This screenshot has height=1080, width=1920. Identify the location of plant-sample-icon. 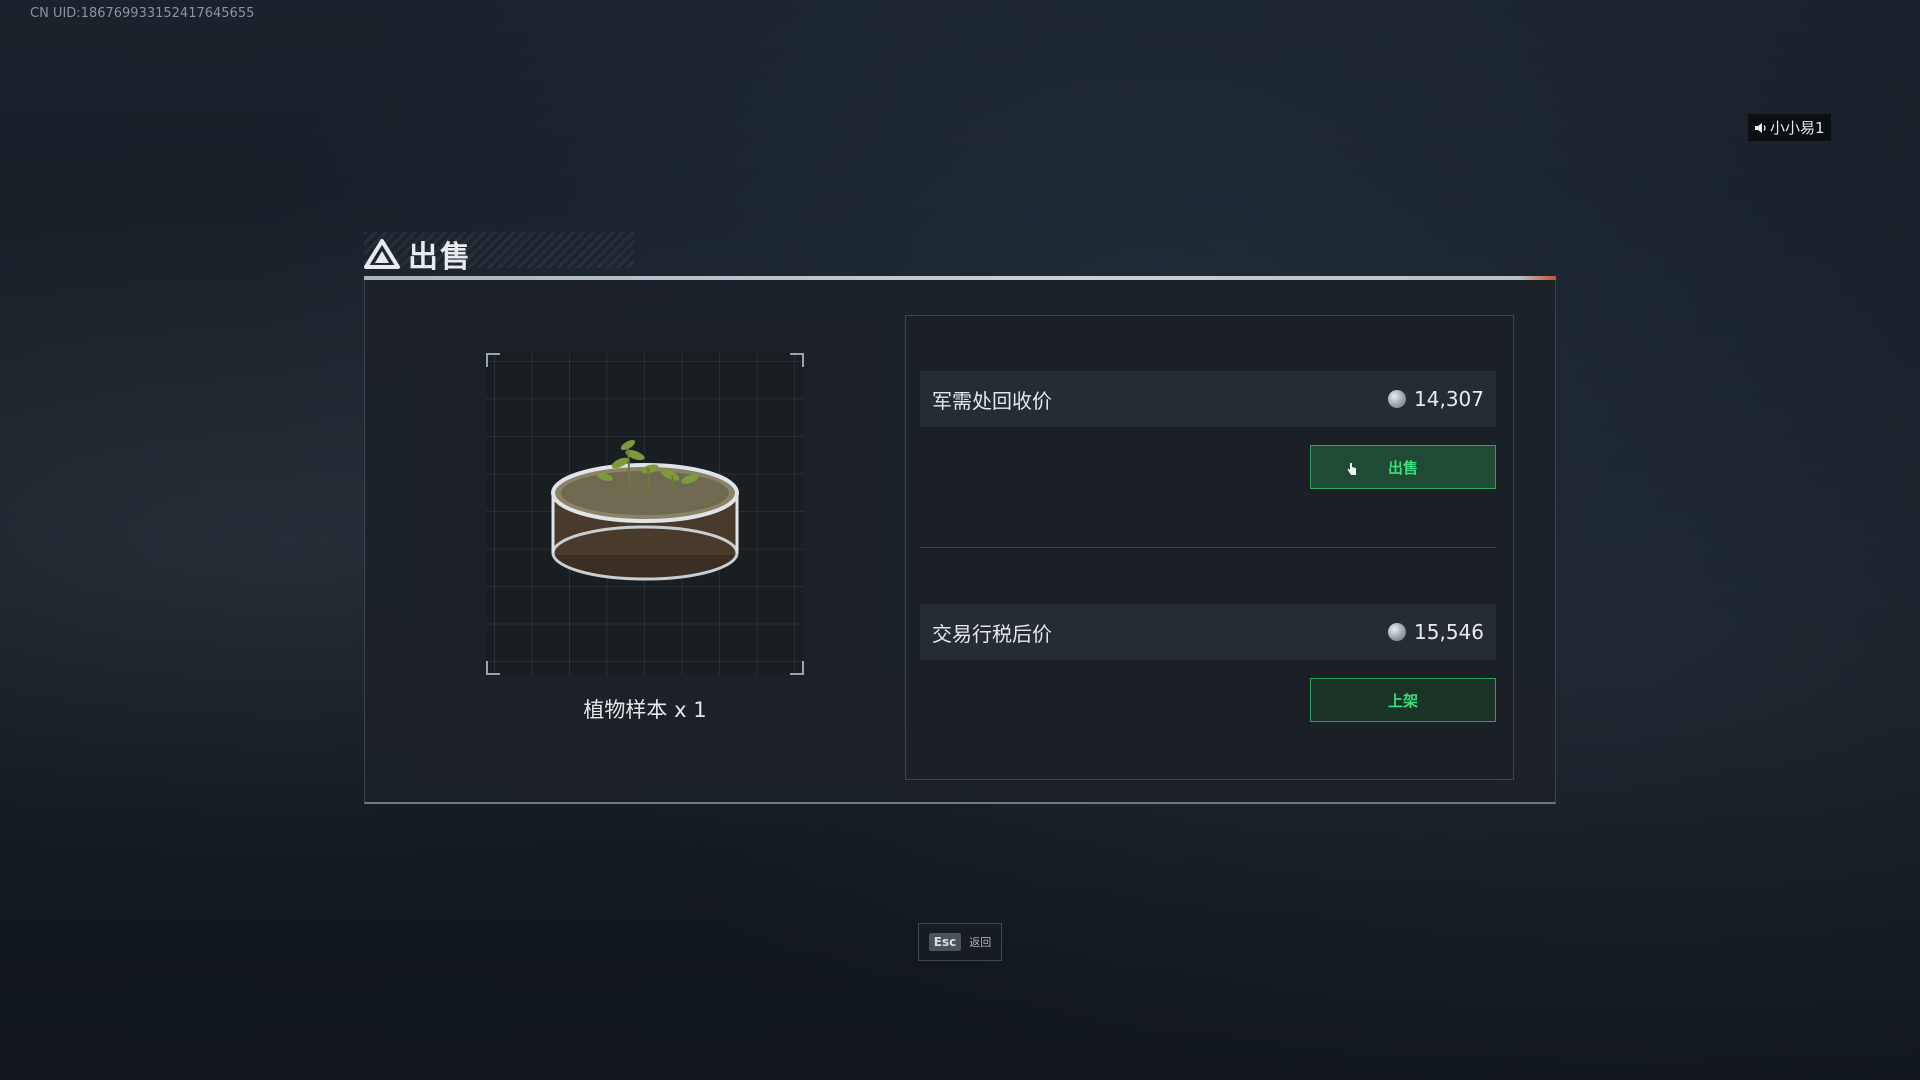
(645, 510).